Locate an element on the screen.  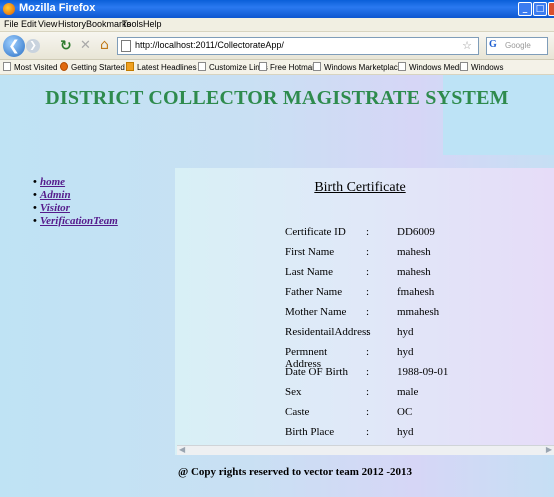
maximize-button: □ is located at coordinates (540, 9).